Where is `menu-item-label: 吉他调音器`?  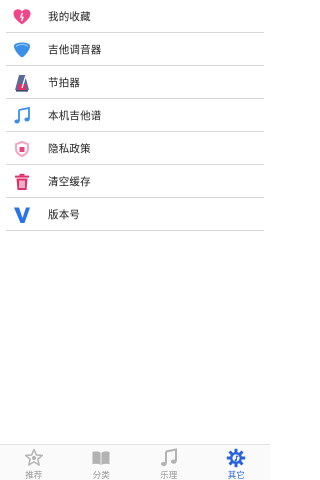 menu-item-label: 吉他调音器 is located at coordinates (75, 50).